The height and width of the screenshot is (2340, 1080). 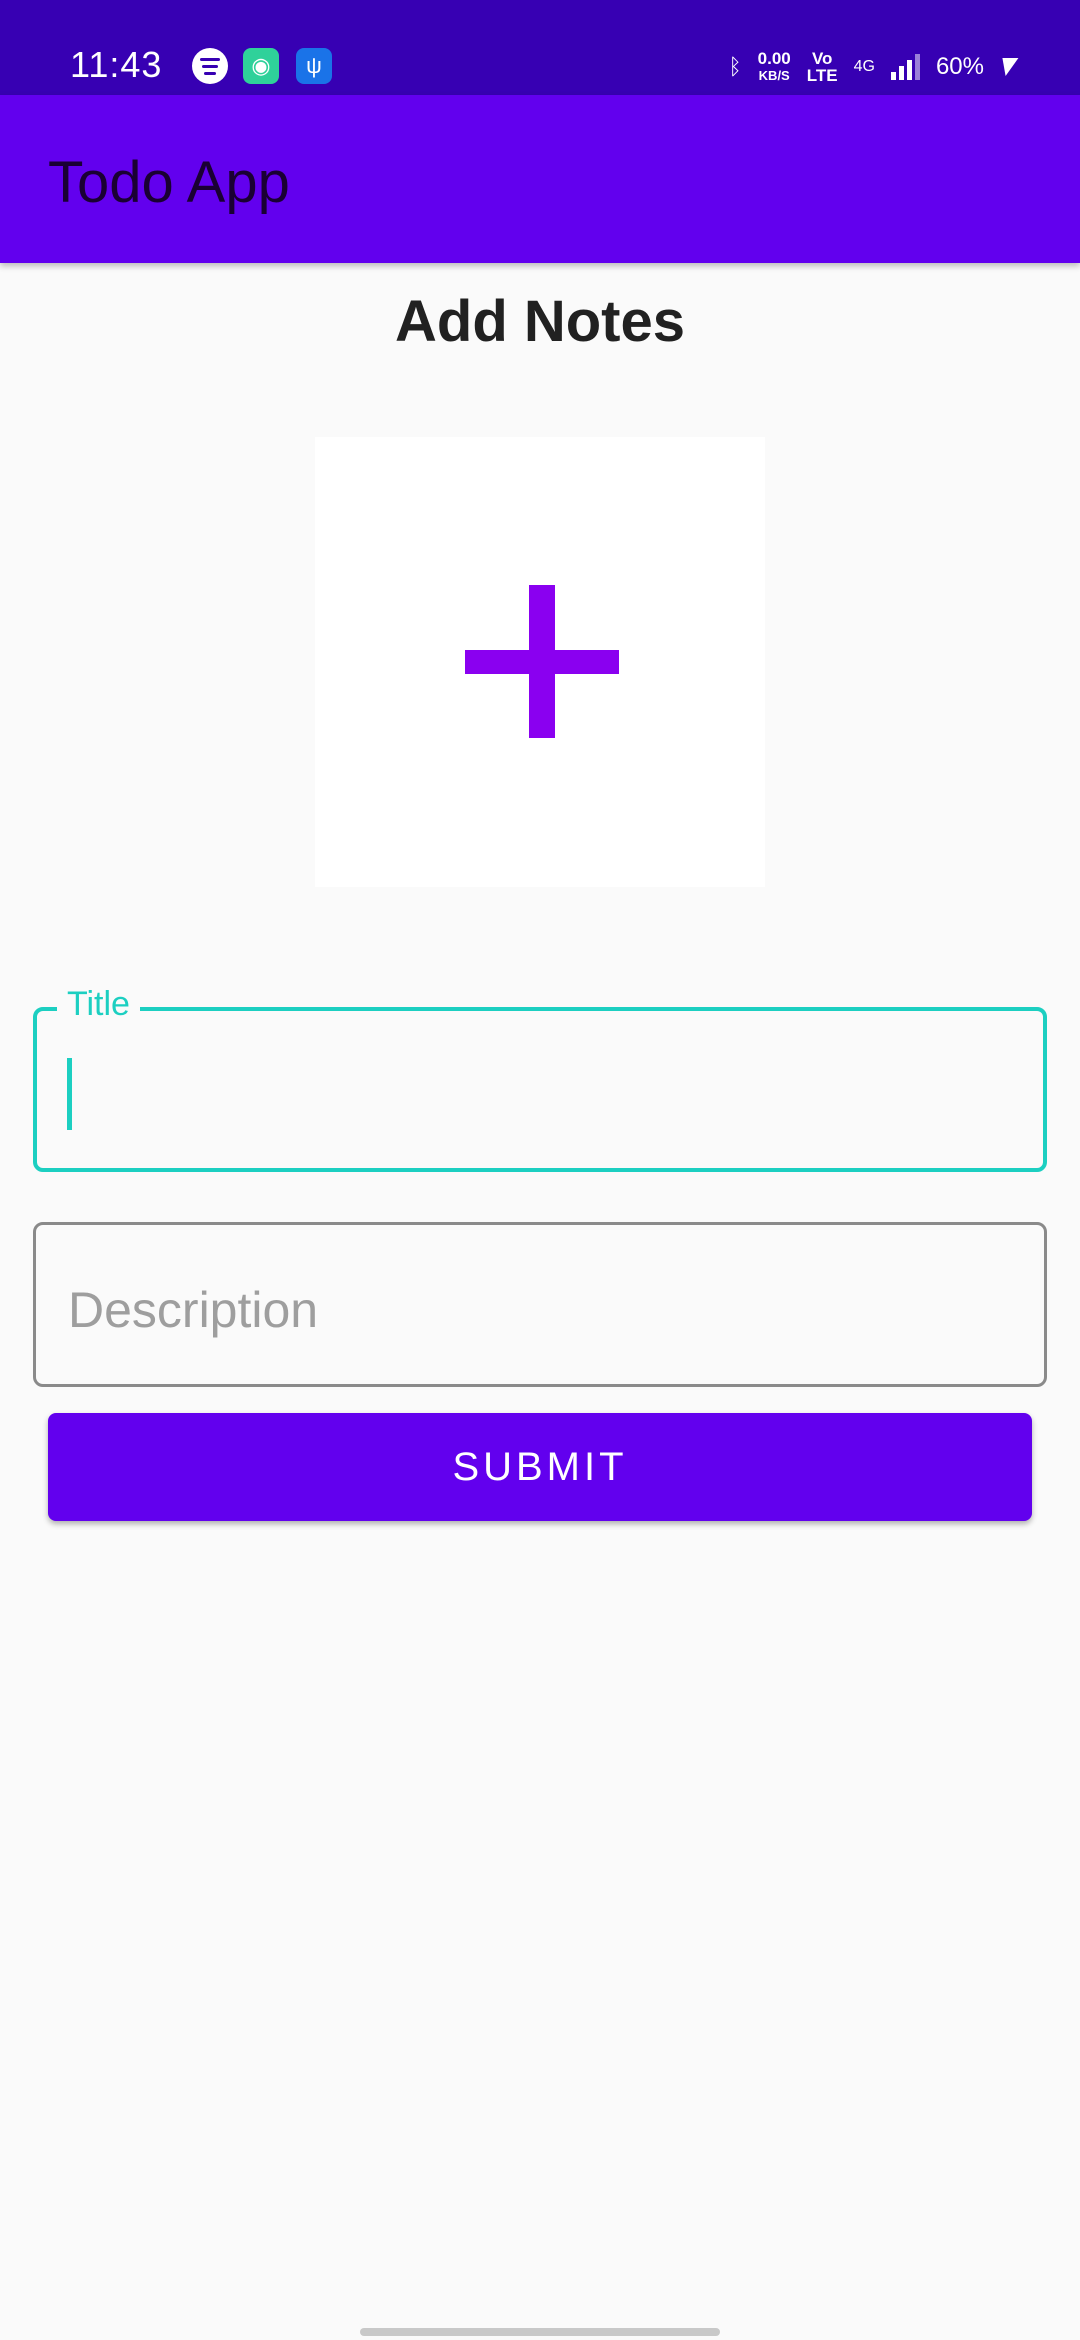 What do you see at coordinates (314, 66) in the screenshot?
I see `usb-icon: ψ` at bounding box center [314, 66].